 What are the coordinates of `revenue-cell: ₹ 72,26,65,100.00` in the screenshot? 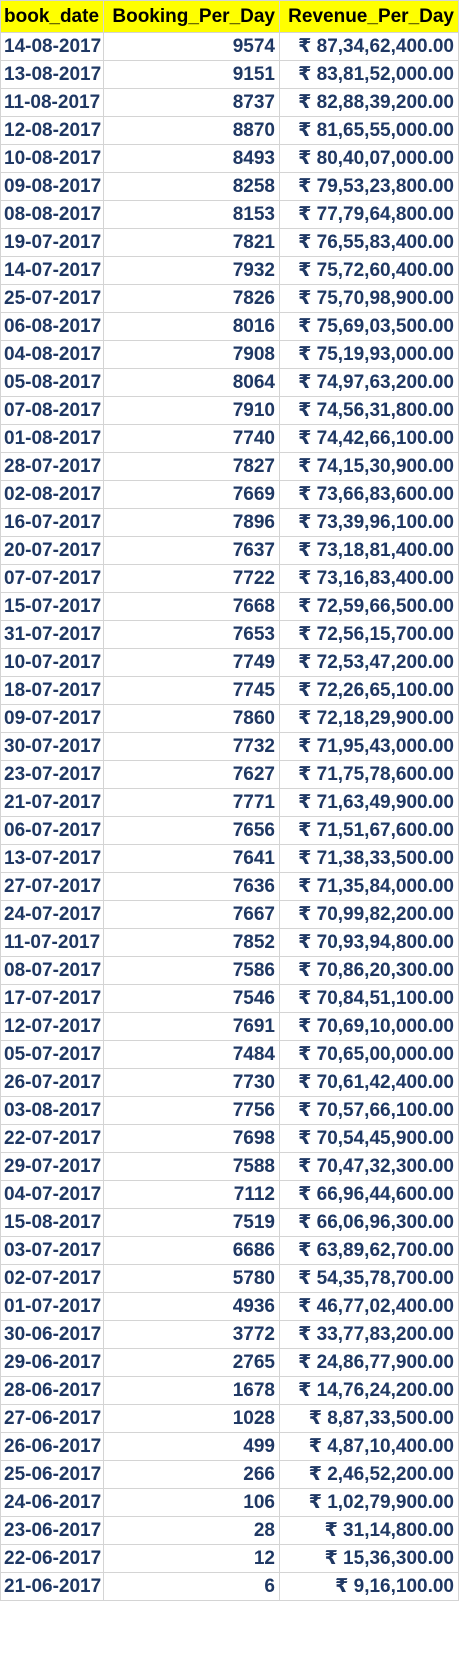 It's located at (369, 690).